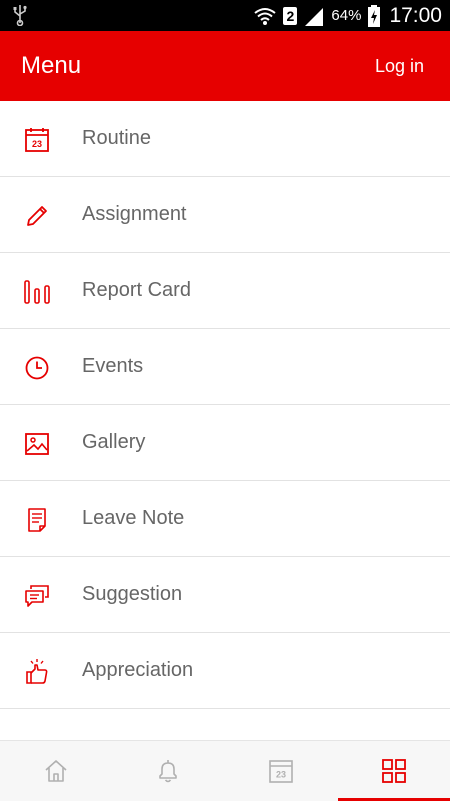 This screenshot has height=801, width=450. What do you see at coordinates (225, 367) in the screenshot?
I see `menu-item-events: Events` at bounding box center [225, 367].